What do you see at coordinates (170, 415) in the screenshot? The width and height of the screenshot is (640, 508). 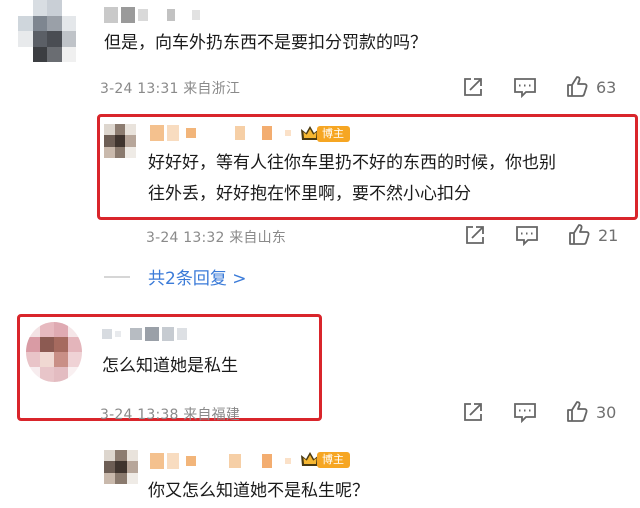 I see `comment-meta: 3-24 13:38 来自福建` at bounding box center [170, 415].